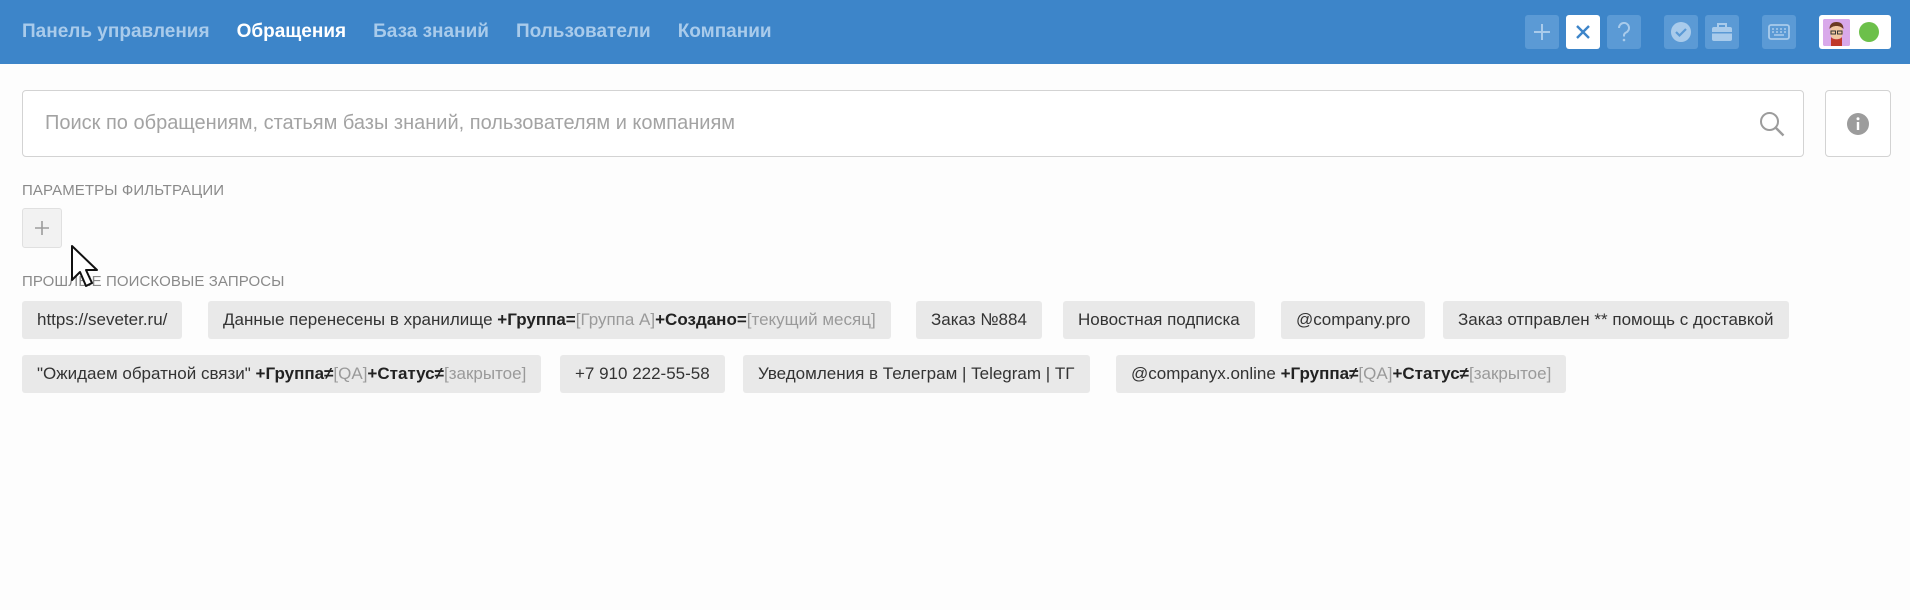 The image size is (1910, 610). I want to click on search-history-item: Новостная подписка, so click(1159, 320).